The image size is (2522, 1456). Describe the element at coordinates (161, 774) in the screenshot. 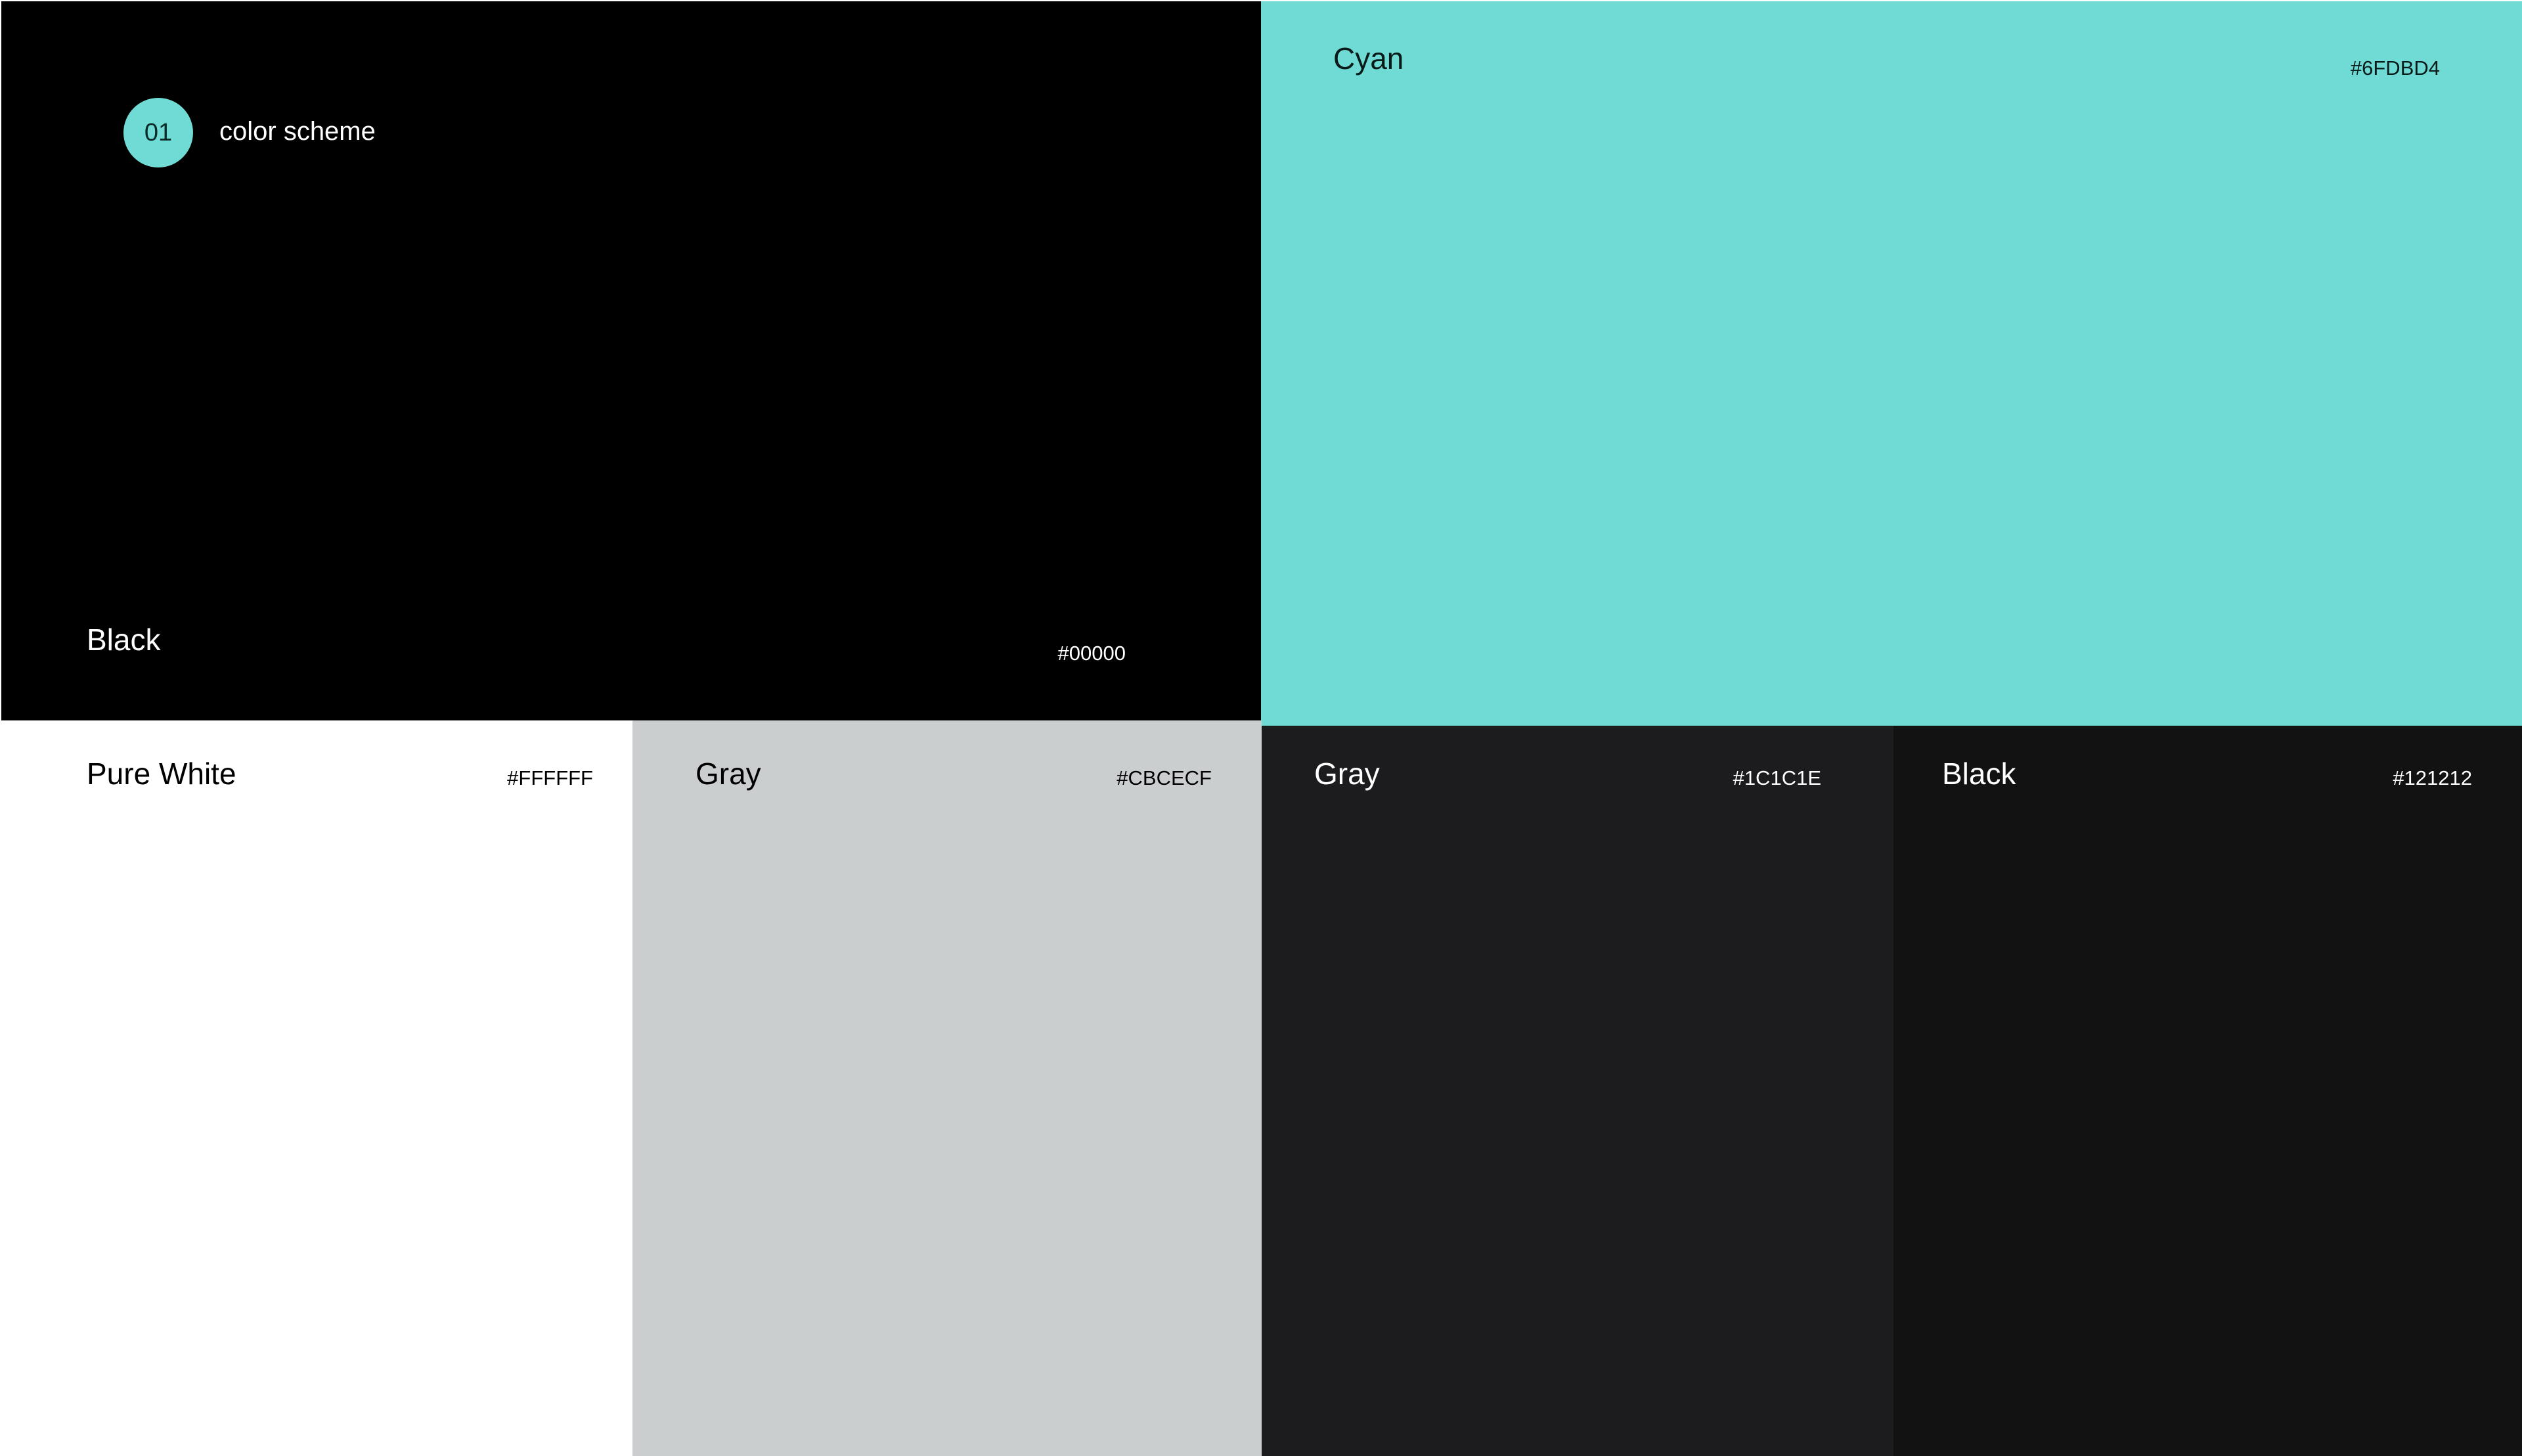

I see `swatch-name: Pure White` at that location.